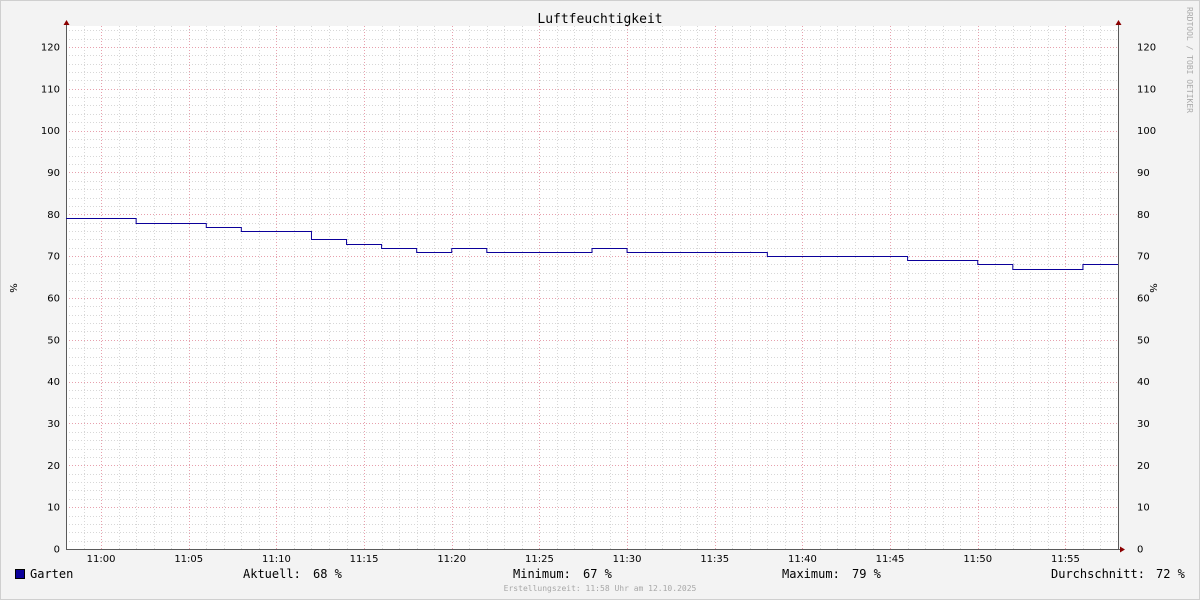 This screenshot has height=600, width=1200. Describe the element at coordinates (53, 298) in the screenshot. I see `y-tick-label-left: 60` at that location.